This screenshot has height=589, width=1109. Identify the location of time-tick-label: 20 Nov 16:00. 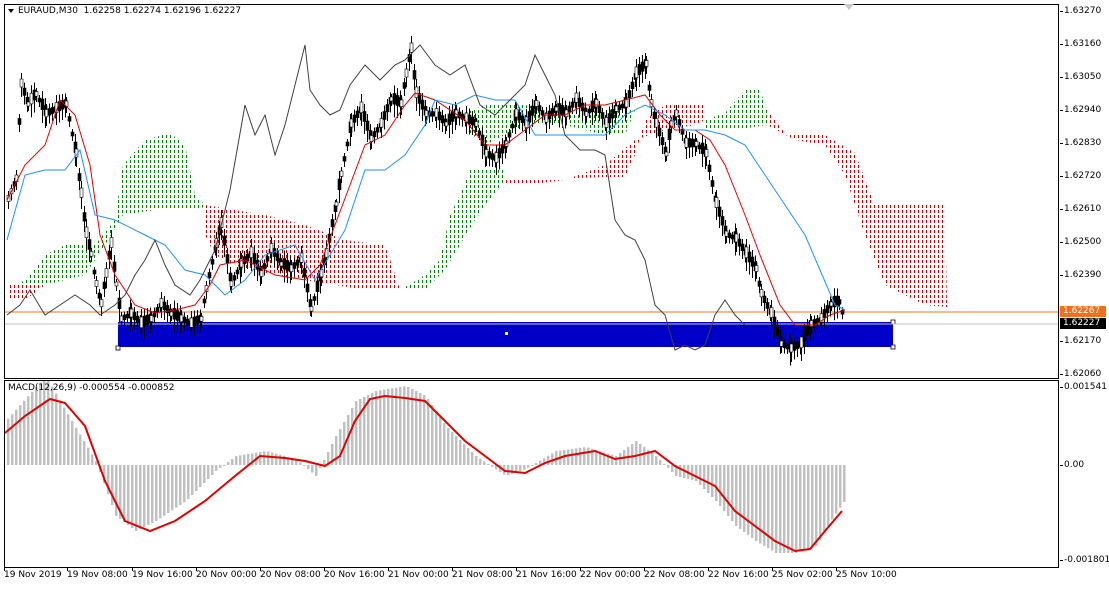
(354, 574).